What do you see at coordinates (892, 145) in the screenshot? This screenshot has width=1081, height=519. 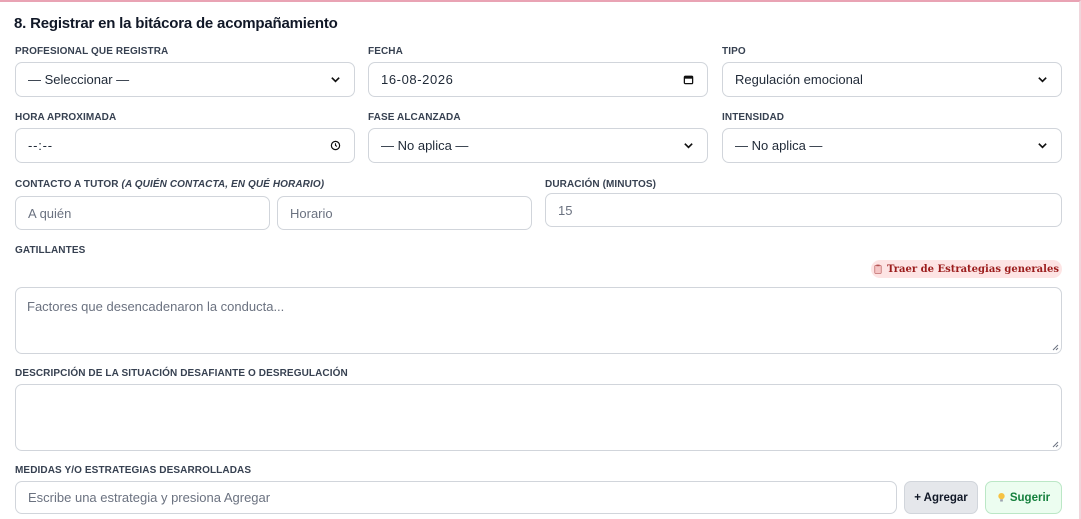 I see `intensidad-select: — No aplica —` at bounding box center [892, 145].